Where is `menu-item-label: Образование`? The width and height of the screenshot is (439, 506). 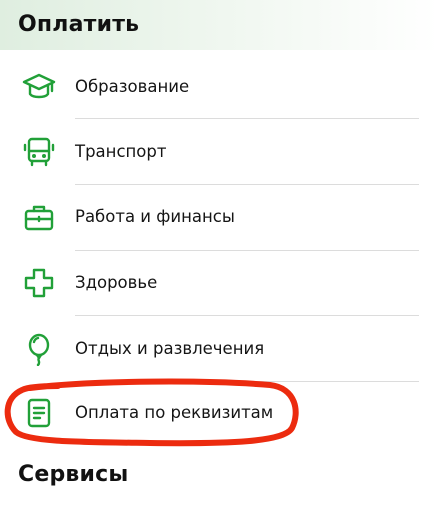
menu-item-label: Образование is located at coordinates (132, 86).